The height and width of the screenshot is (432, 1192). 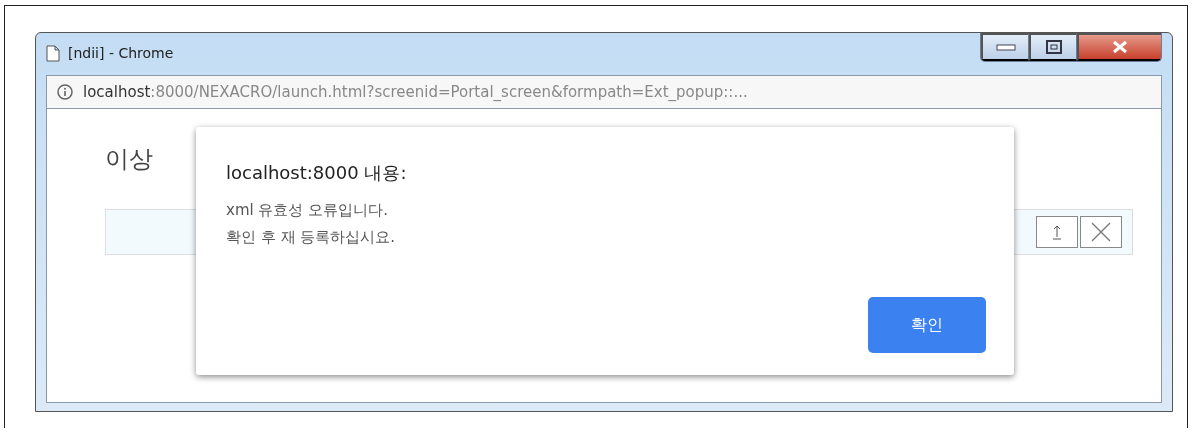 What do you see at coordinates (927, 325) in the screenshot?
I see `ok-button: 확인` at bounding box center [927, 325].